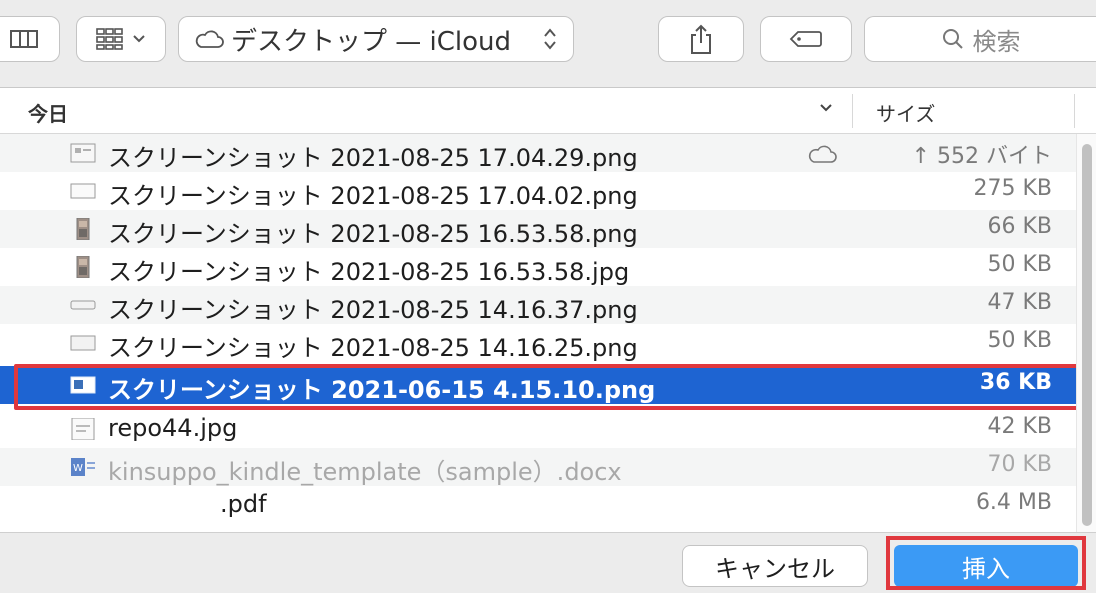  Describe the element at coordinates (1019, 226) in the screenshot. I see `file-size: 66 KB` at that location.